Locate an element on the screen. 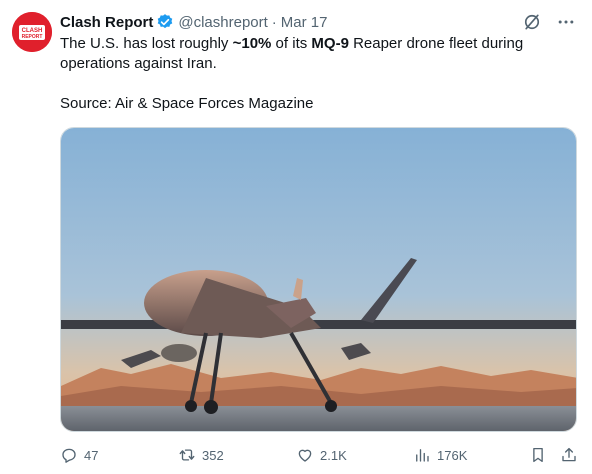 The height and width of the screenshot is (474, 592). share-button is located at coordinates (569, 455).